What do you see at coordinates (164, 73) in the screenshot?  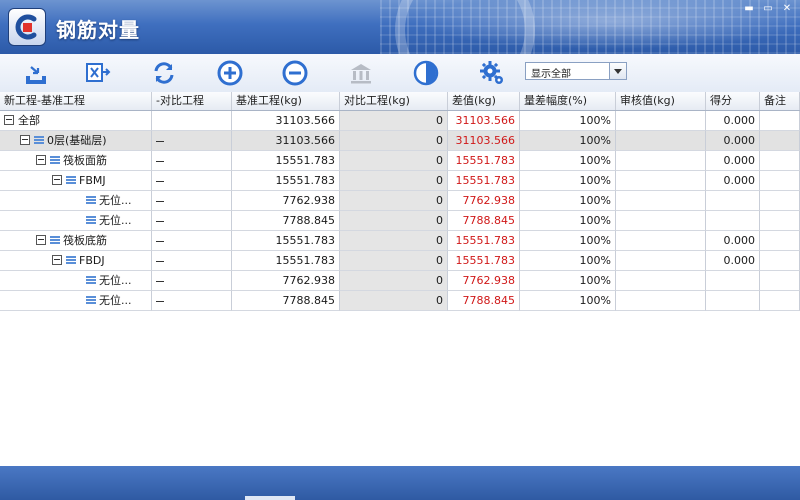 I see `refresh-button` at bounding box center [164, 73].